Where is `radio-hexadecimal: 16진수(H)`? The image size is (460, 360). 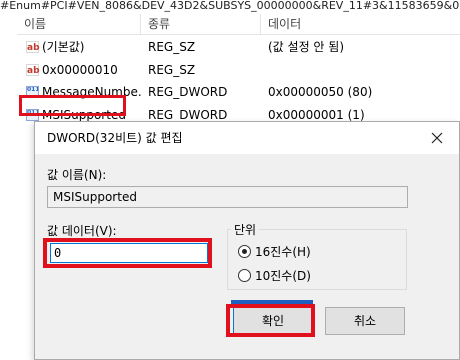
radio-hexadecimal: 16진수(H) is located at coordinates (274, 251).